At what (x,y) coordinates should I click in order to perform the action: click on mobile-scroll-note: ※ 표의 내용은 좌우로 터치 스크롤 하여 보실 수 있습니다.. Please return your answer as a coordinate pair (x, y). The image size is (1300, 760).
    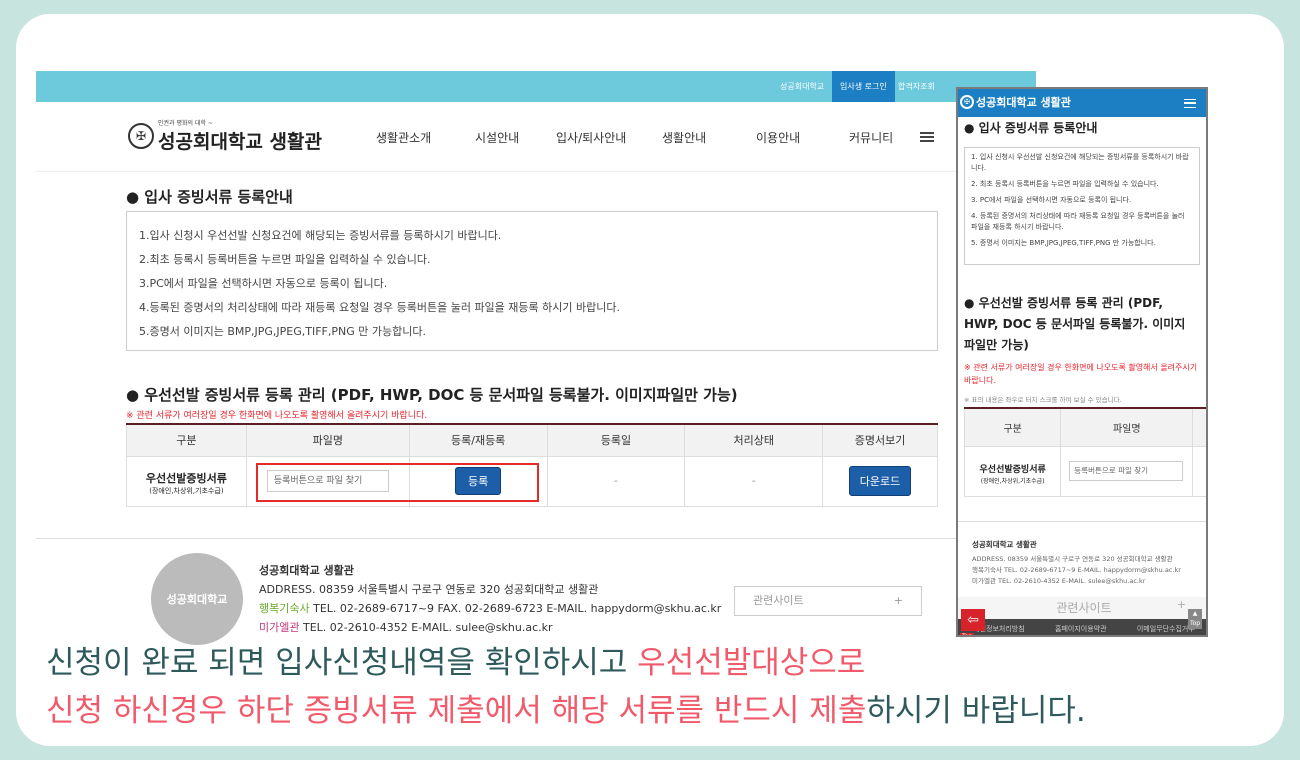
    Looking at the image, I should click on (1043, 400).